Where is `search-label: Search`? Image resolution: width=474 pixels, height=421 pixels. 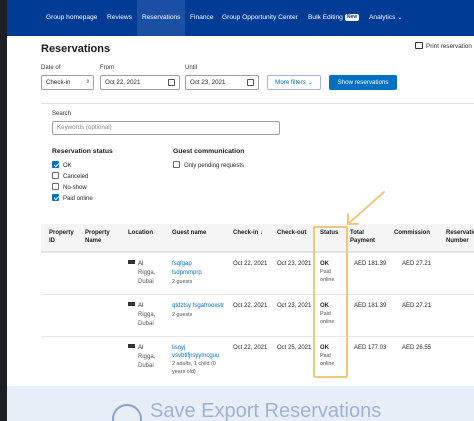 search-label: Search is located at coordinates (62, 114).